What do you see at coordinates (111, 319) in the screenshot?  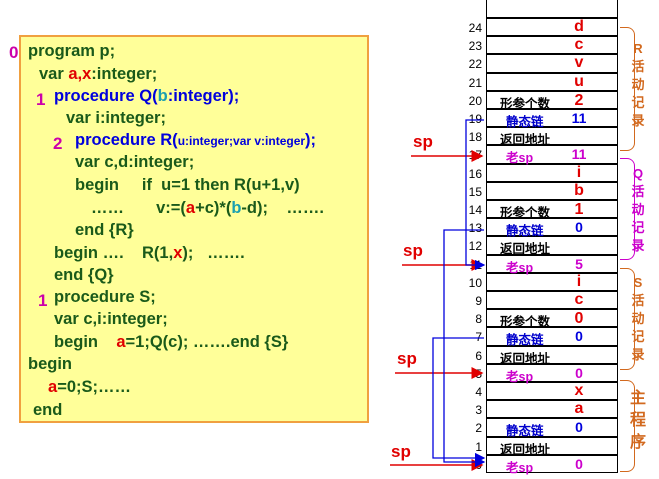 I see `code-line-var-s: var c,i:integer;` at bounding box center [111, 319].